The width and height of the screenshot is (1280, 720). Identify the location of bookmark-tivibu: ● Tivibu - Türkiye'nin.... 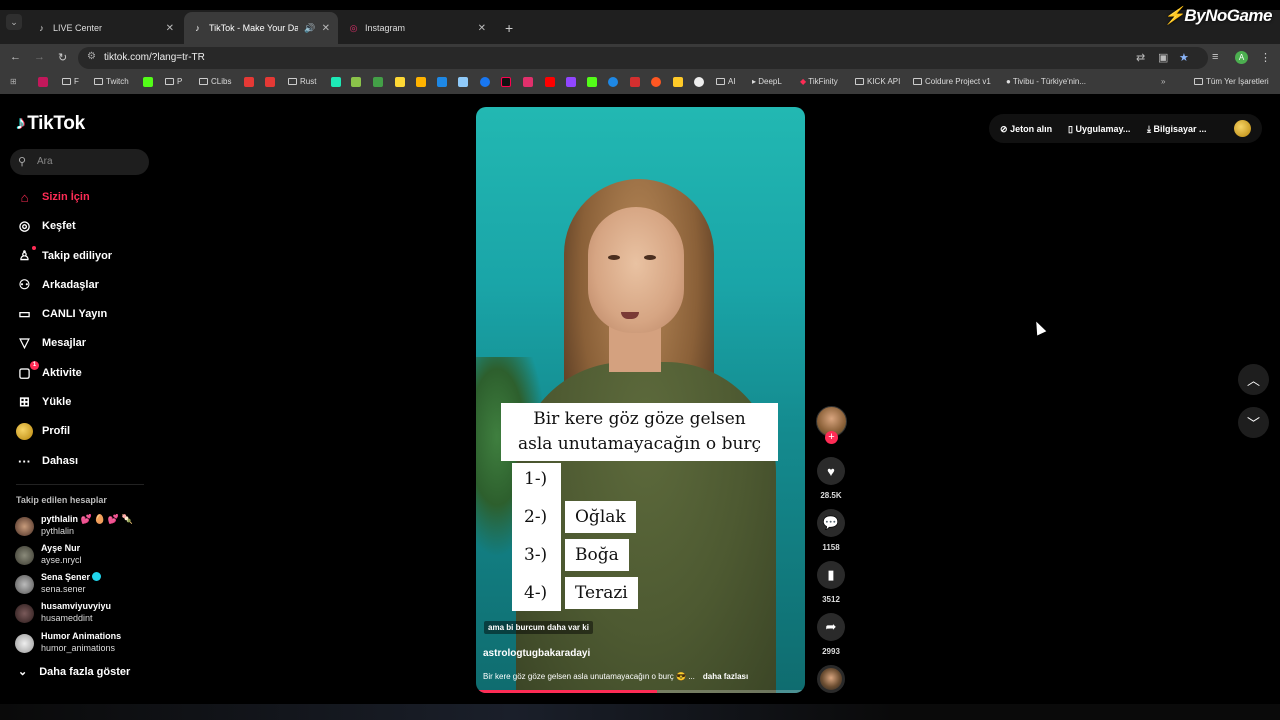
(1046, 81).